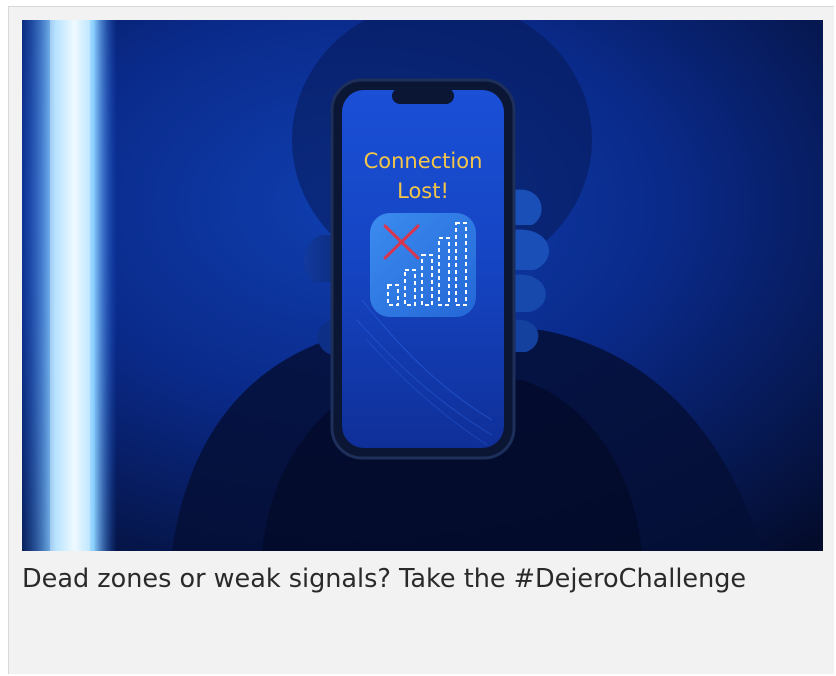  Describe the element at coordinates (423, 265) in the screenshot. I see `no-signal-icon` at that location.